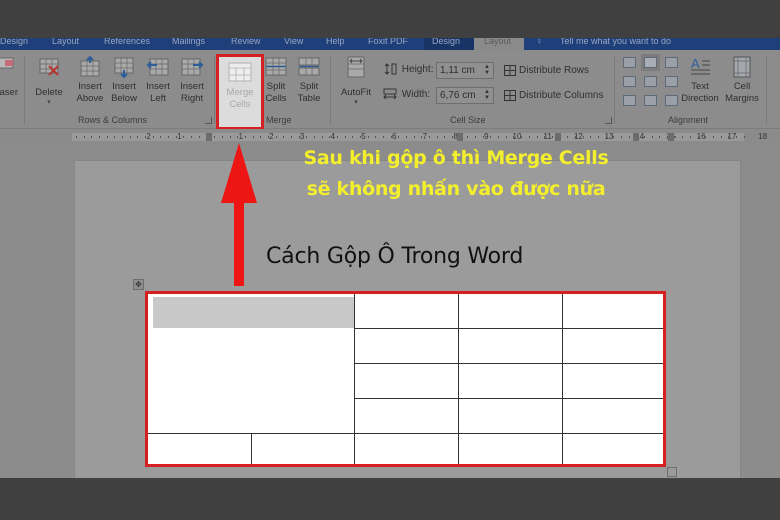  I want to click on ruler-number: 18, so click(763, 136).